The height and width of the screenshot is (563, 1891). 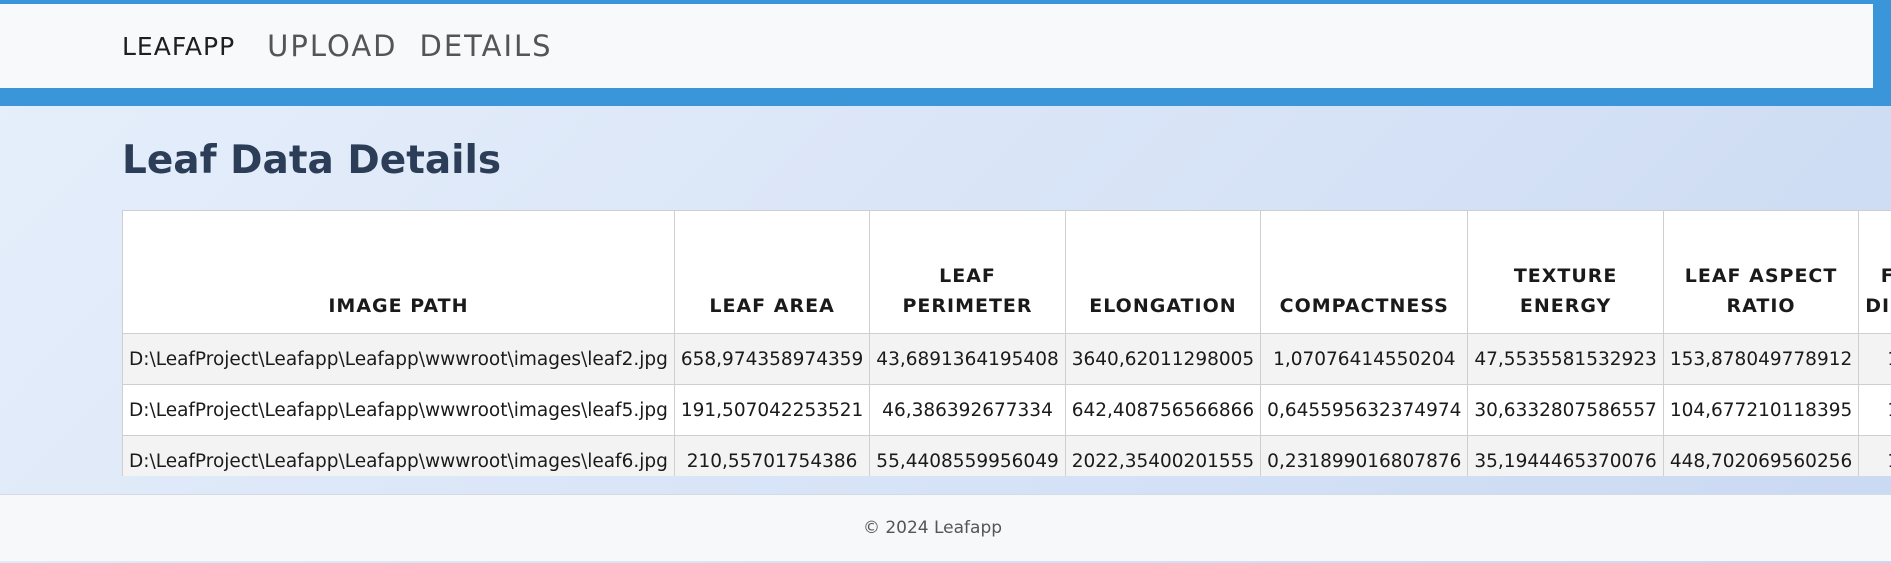 What do you see at coordinates (1874, 272) in the screenshot?
I see `header-fractal-dimension: FRACTAL DIMENSION` at bounding box center [1874, 272].